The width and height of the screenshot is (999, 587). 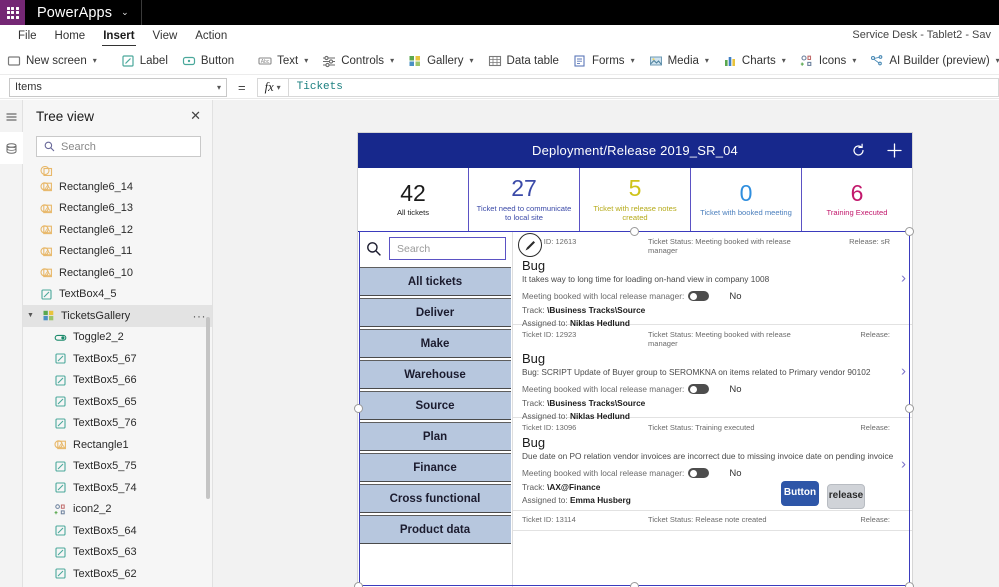 What do you see at coordinates (105, 423) in the screenshot?
I see `tree-item-label: TextBox5_76` at bounding box center [105, 423].